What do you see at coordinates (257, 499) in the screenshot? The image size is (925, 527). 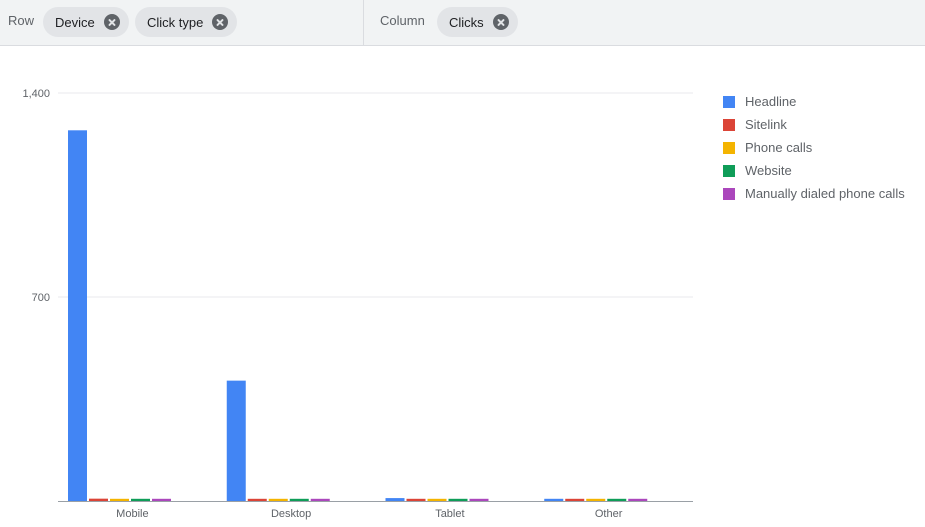 I see `bar-sitelink-desktop` at bounding box center [257, 499].